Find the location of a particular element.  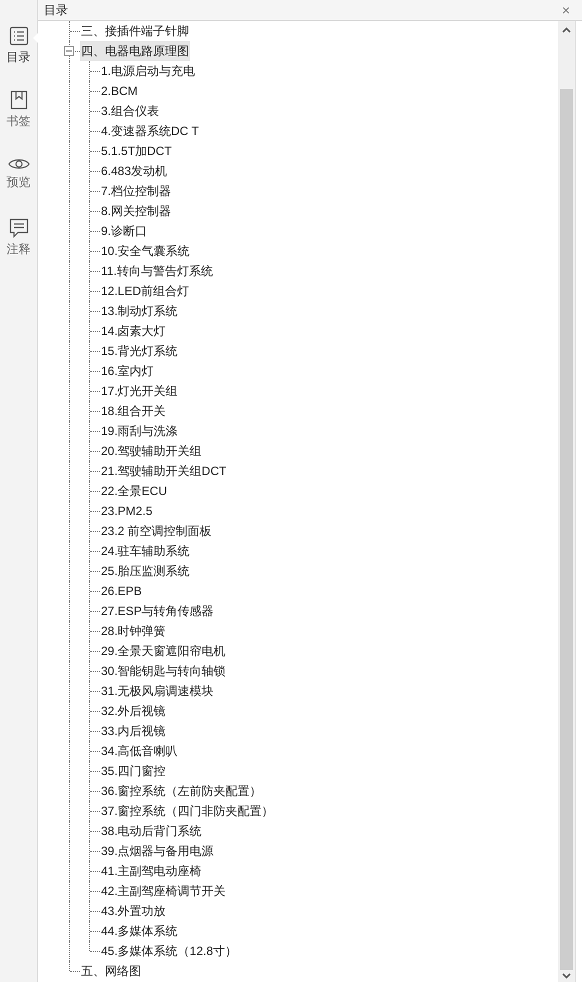

scroll-down-icon is located at coordinates (566, 976).